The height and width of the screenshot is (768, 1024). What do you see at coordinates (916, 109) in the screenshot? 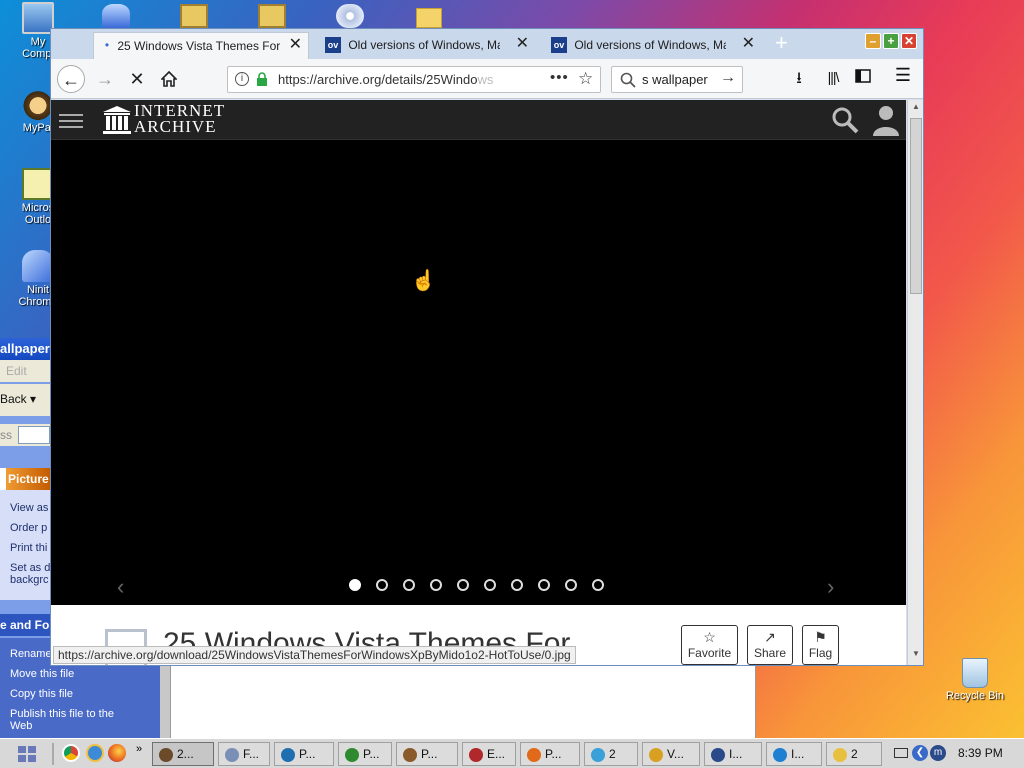
I see `scroll-up-icon: ▲` at bounding box center [916, 109].